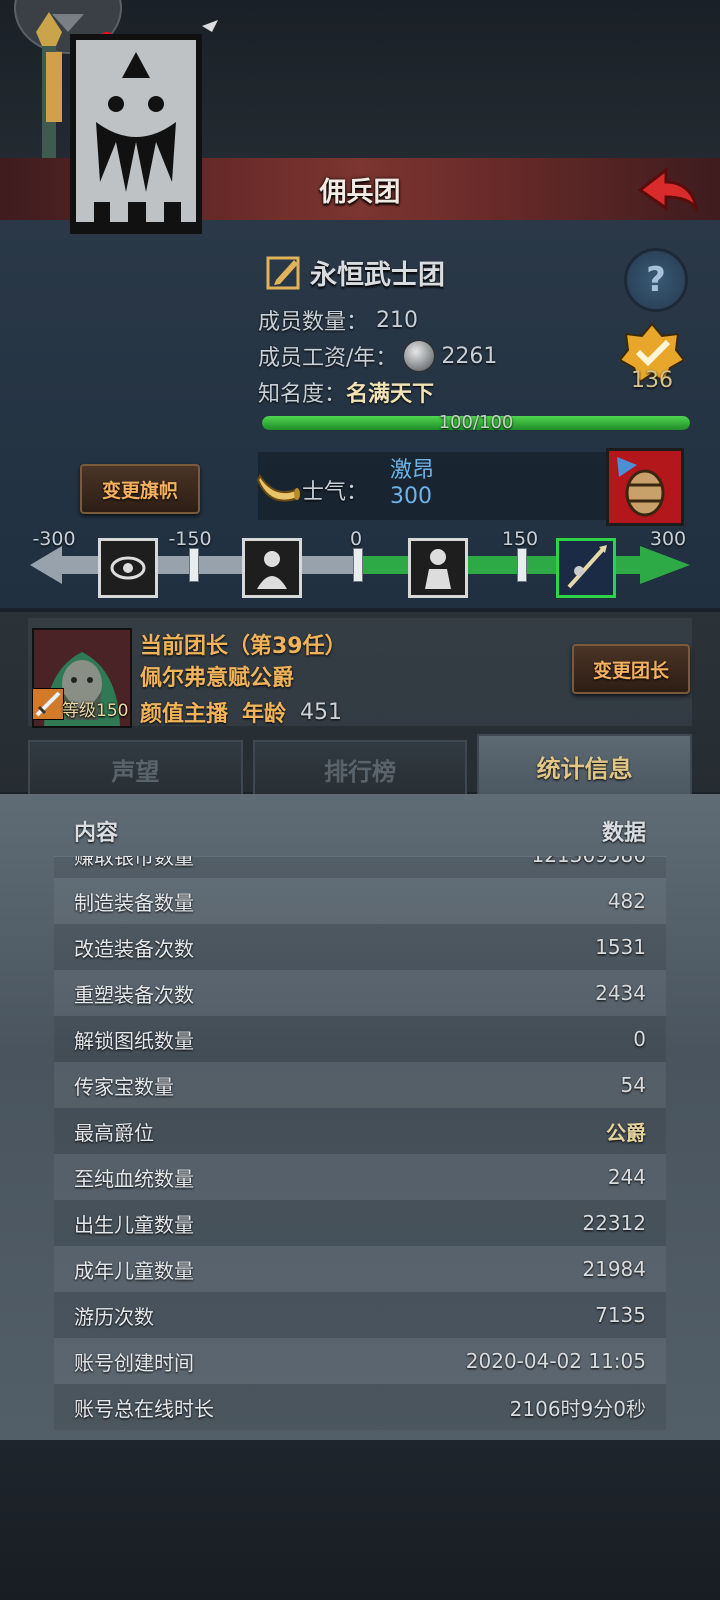  Describe the element at coordinates (284, 272) in the screenshot. I see `edit-name-icon` at that location.